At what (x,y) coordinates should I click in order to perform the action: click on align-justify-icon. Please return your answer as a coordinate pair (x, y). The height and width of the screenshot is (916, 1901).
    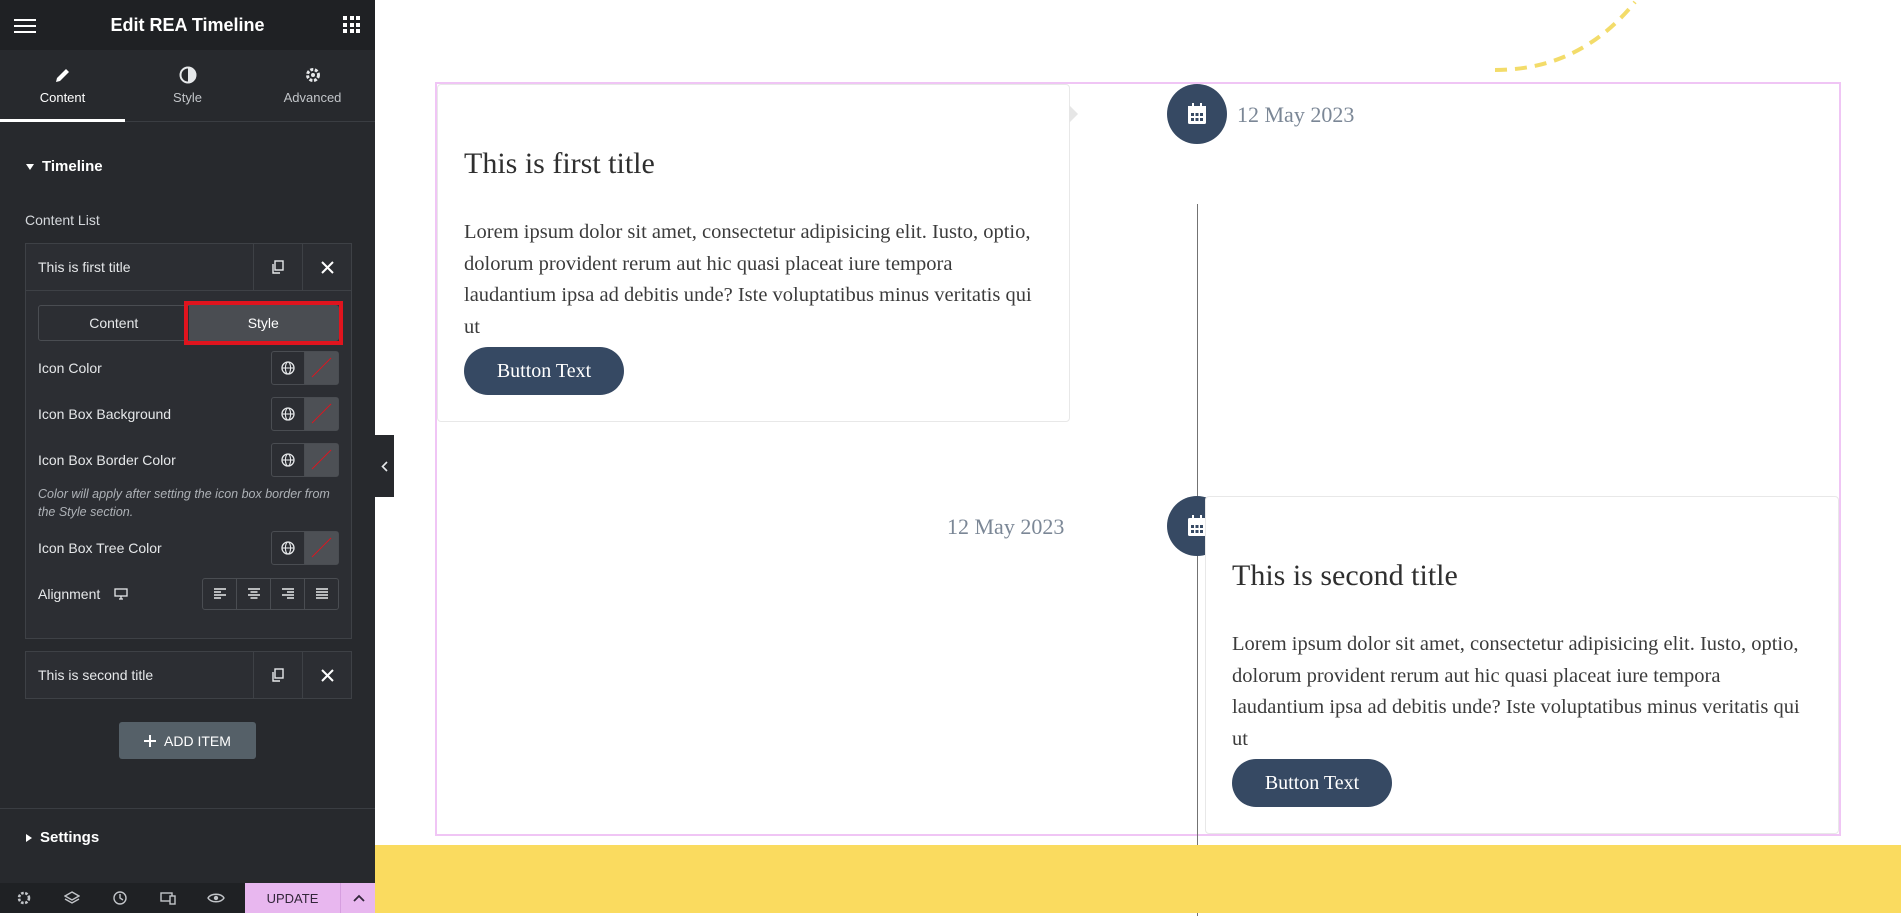
    Looking at the image, I should click on (321, 594).